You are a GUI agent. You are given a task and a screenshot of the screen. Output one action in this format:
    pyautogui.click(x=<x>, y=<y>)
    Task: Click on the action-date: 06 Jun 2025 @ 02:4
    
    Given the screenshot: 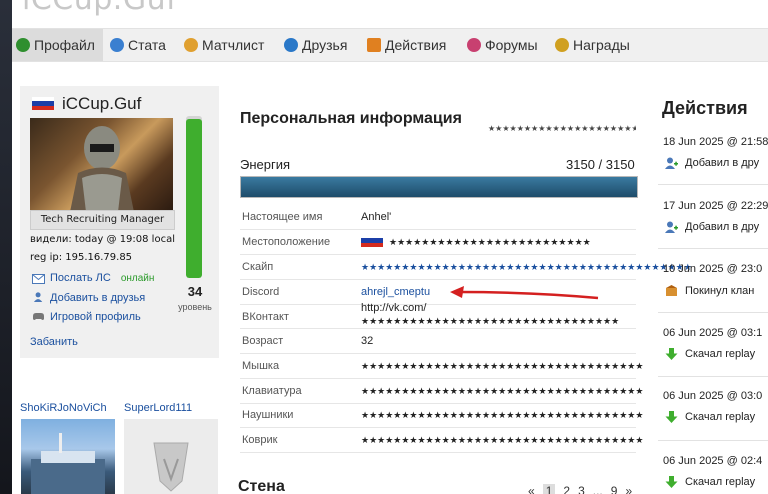 What is the action you would take?
    pyautogui.click(x=713, y=461)
    